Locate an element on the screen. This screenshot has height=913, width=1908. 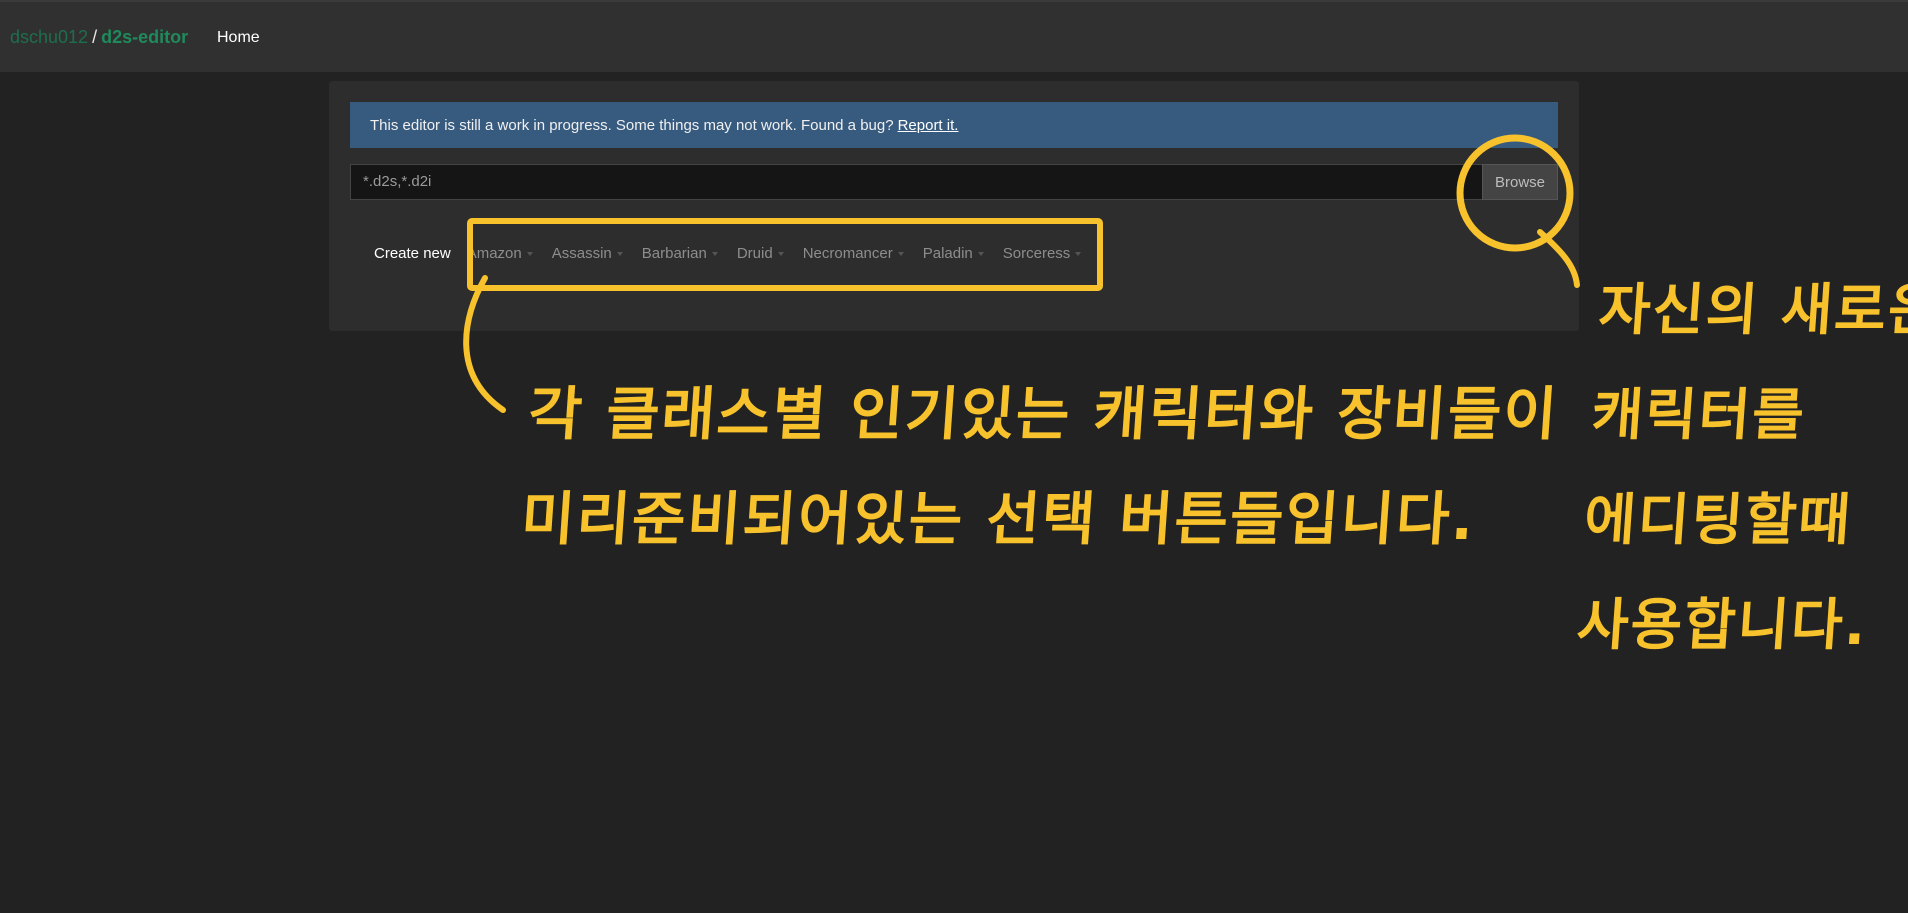
repo-owner-link: dschu012 is located at coordinates (49, 37).